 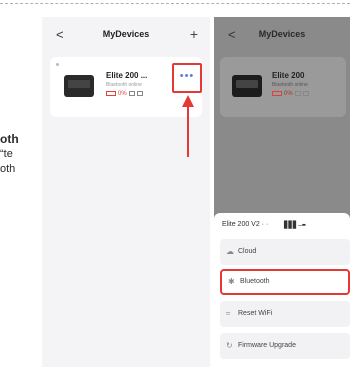 I want to click on instruction-line-2: te“, so click(x=6, y=154).